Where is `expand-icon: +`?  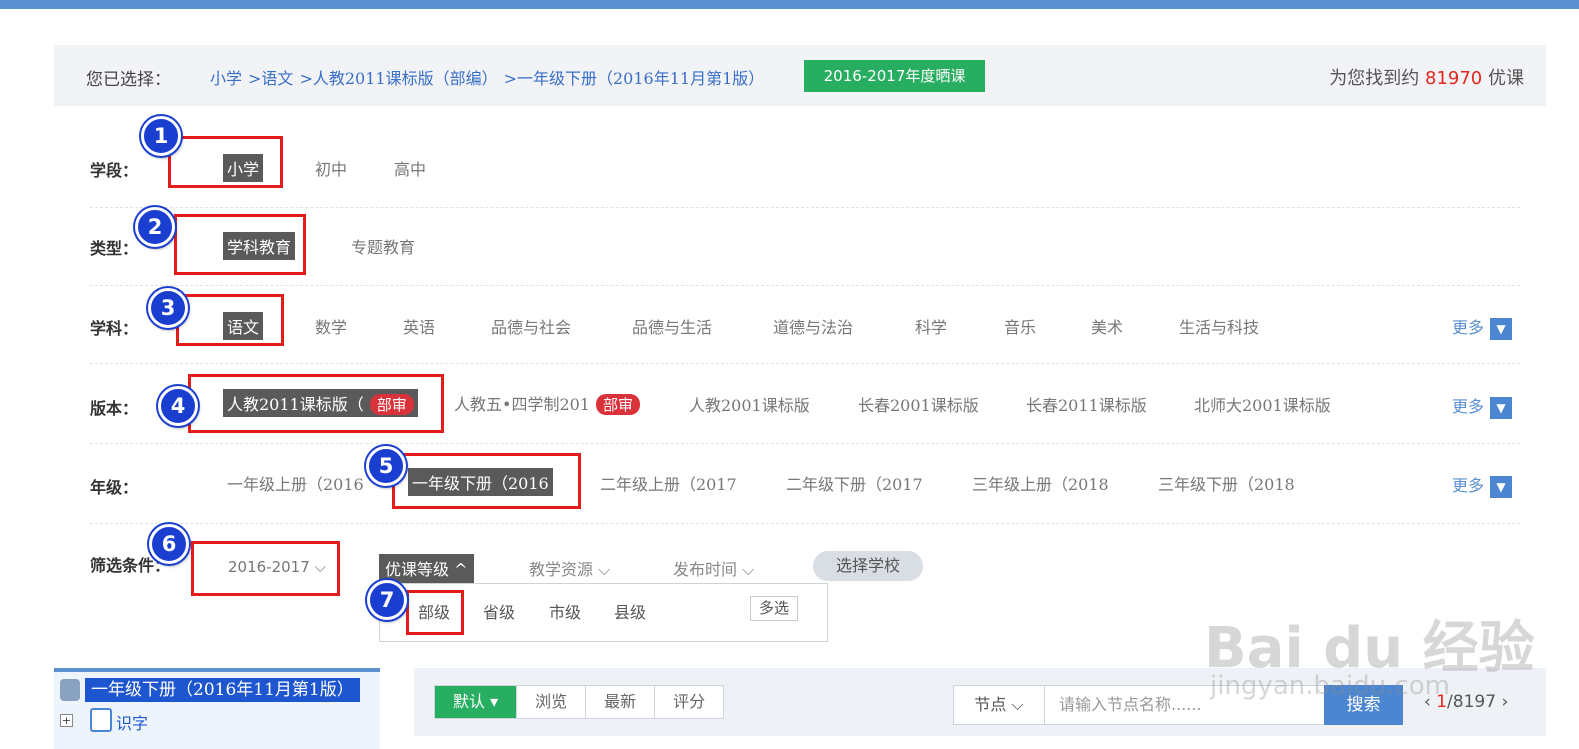
expand-icon: + is located at coordinates (66, 720).